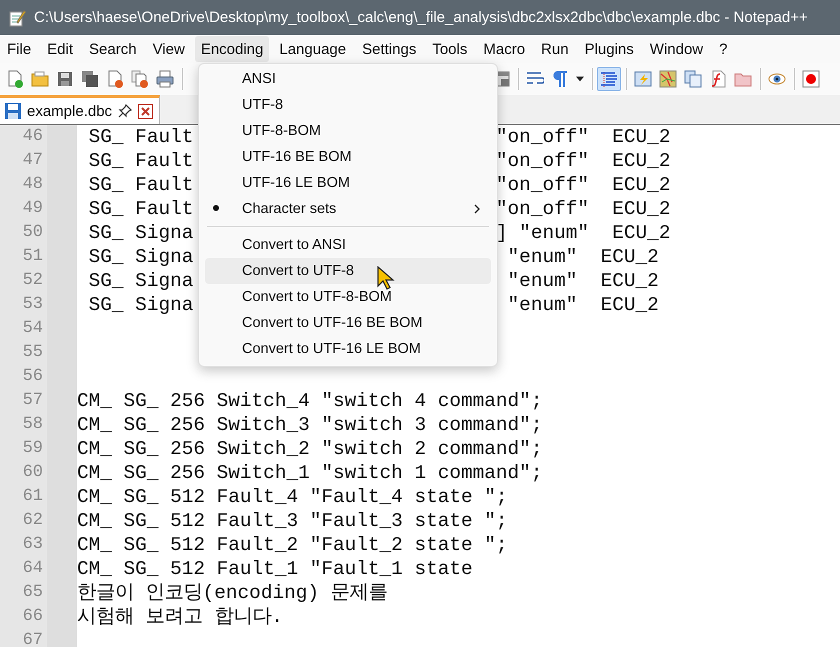  Describe the element at coordinates (165, 79) in the screenshot. I see `printer-icon` at that location.